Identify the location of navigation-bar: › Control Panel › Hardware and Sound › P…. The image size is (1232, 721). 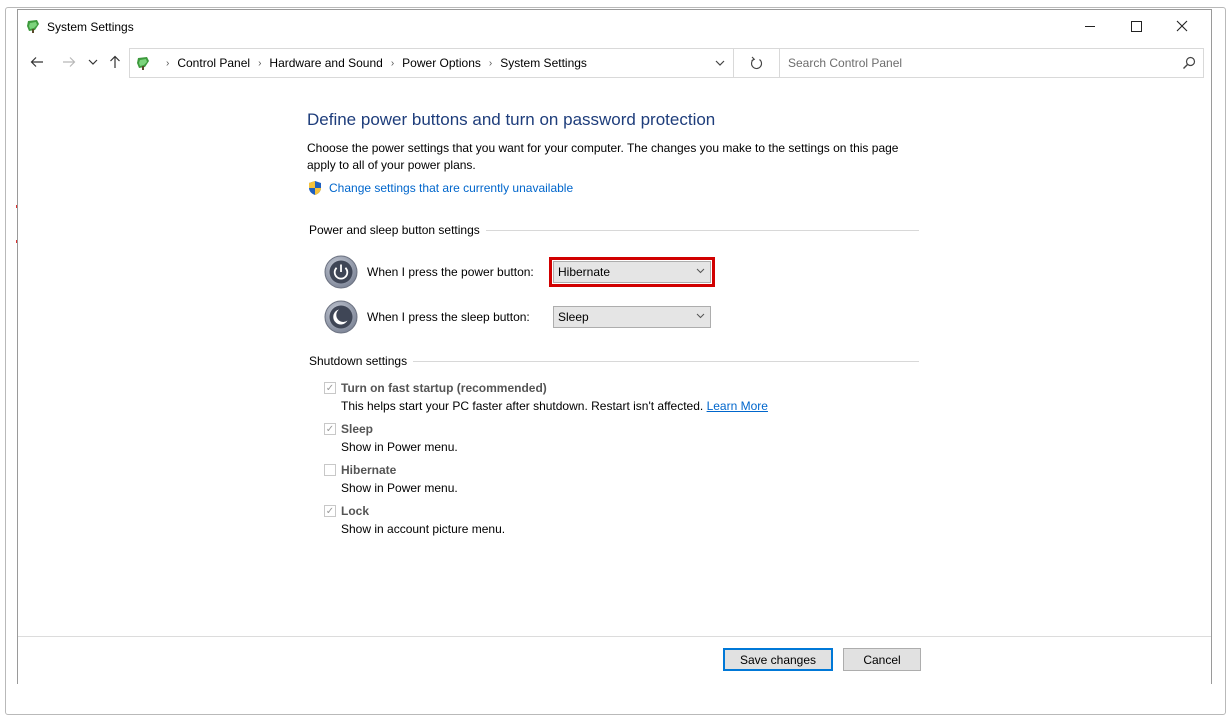
(614, 62).